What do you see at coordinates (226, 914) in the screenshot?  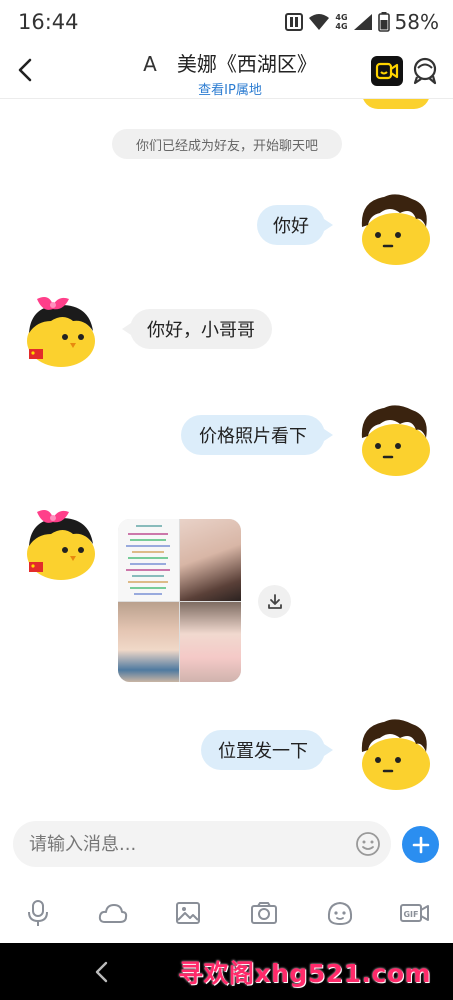 I see `input-toolbar: GIF` at bounding box center [226, 914].